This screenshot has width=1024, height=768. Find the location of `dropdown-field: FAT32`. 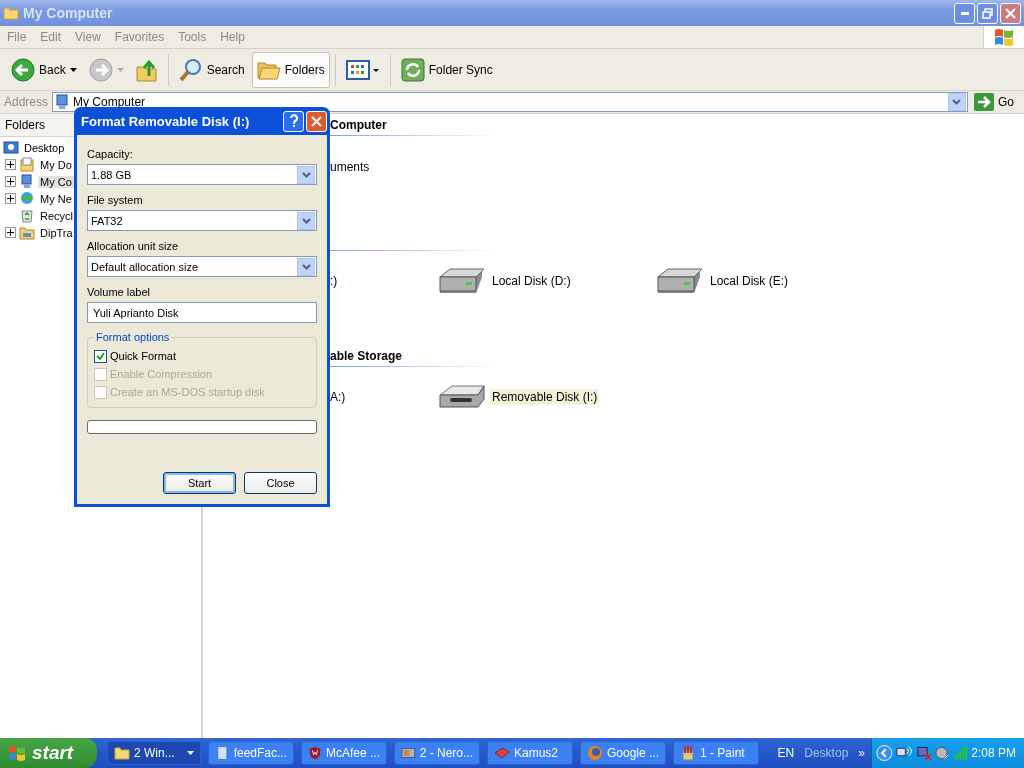

dropdown-field: FAT32 is located at coordinates (202, 220).